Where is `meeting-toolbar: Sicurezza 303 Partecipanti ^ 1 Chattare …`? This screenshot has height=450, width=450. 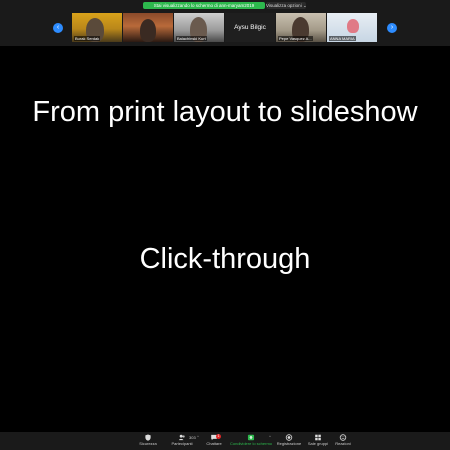 meeting-toolbar: Sicurezza 303 Partecipanti ^ 1 Chattare … is located at coordinates (225, 441).